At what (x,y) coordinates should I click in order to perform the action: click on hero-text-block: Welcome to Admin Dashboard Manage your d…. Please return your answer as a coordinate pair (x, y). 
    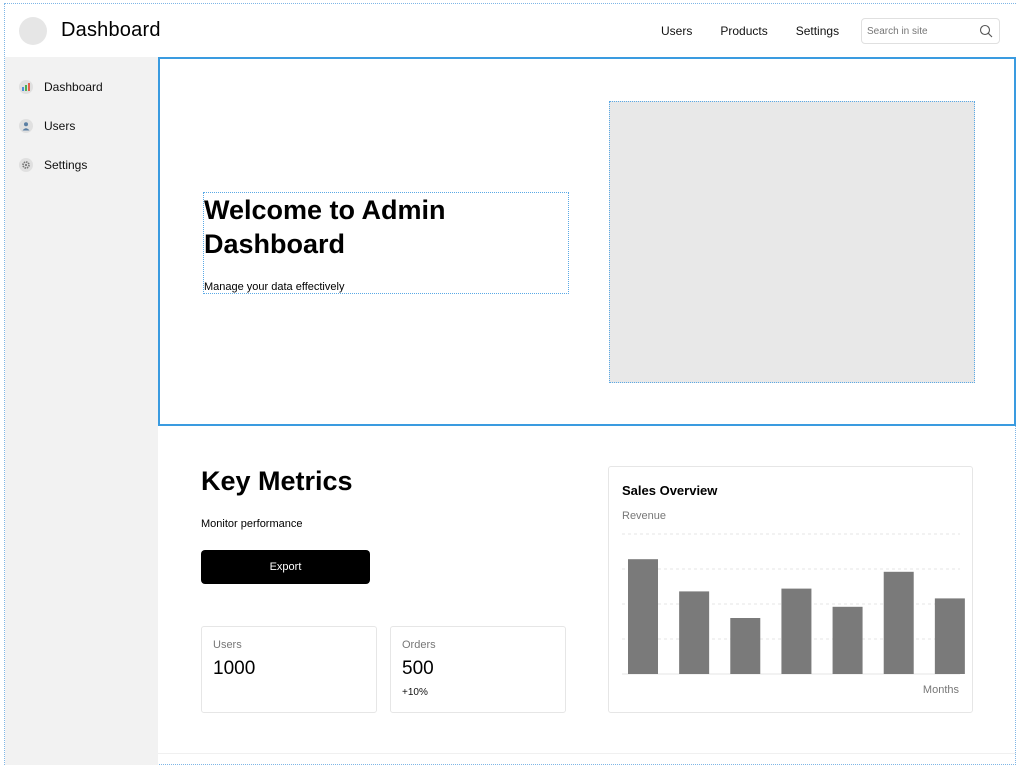
    Looking at the image, I should click on (386, 243).